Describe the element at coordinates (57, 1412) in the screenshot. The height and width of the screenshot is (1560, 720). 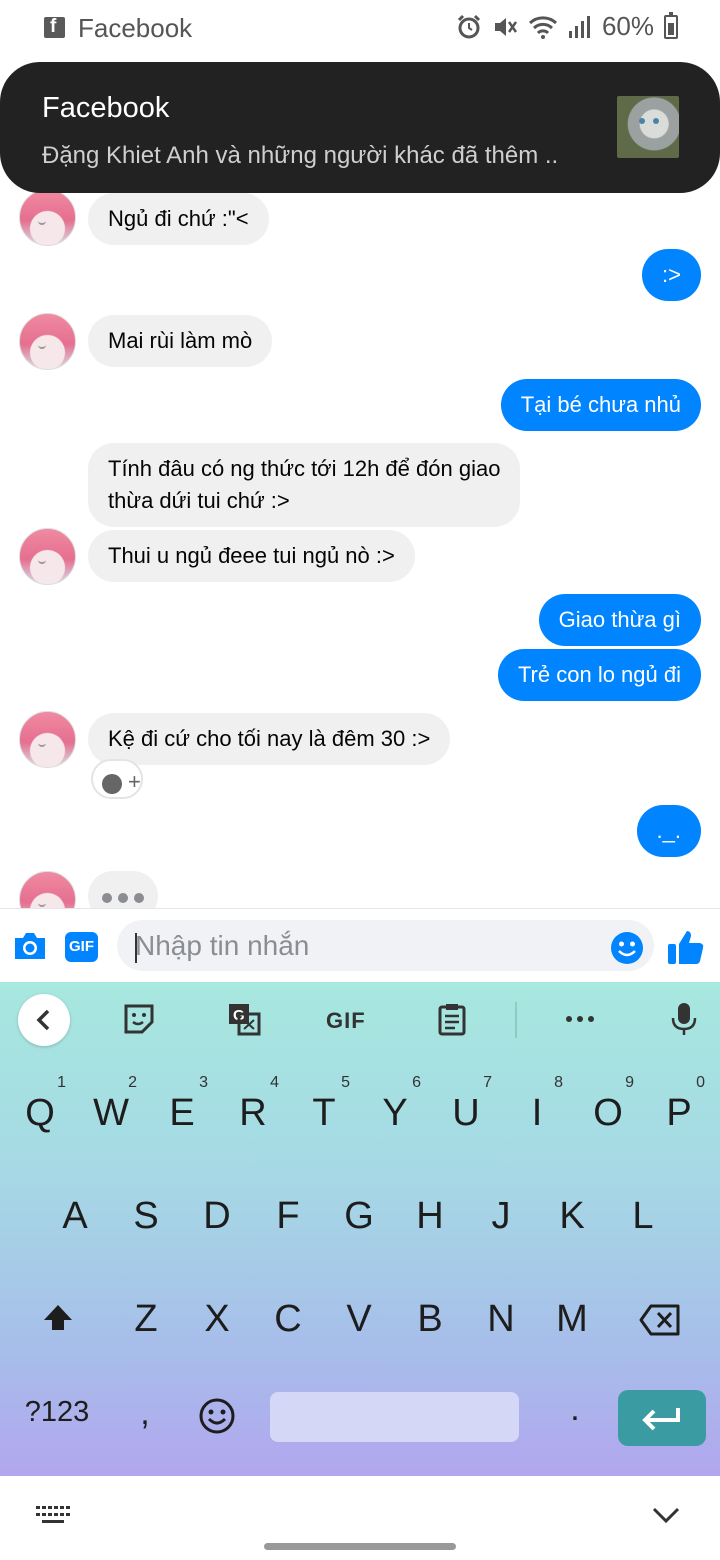
I see `symbols-key: ?123` at that location.